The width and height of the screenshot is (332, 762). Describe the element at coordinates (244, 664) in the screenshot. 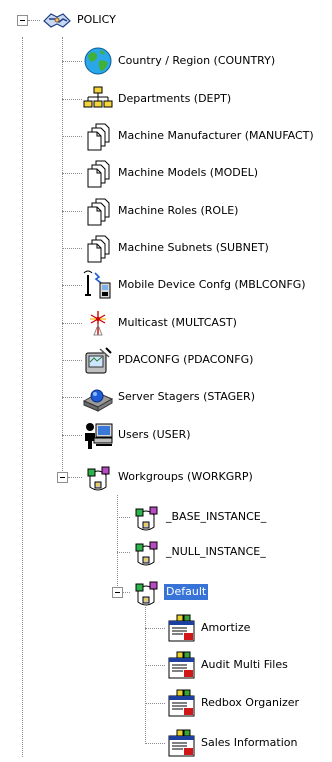

I see `tree-node-label: Audit Multi Files` at that location.